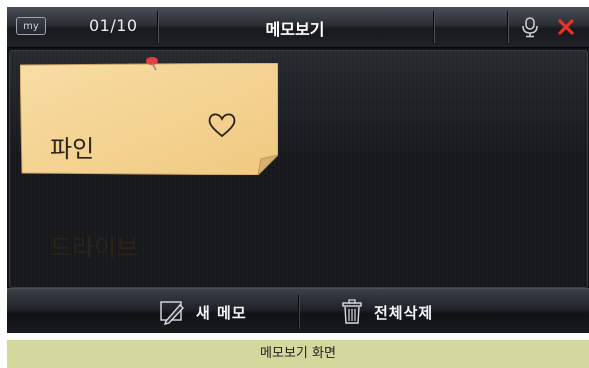  Describe the element at coordinates (530, 27) in the screenshot. I see `microphone-icon` at that location.